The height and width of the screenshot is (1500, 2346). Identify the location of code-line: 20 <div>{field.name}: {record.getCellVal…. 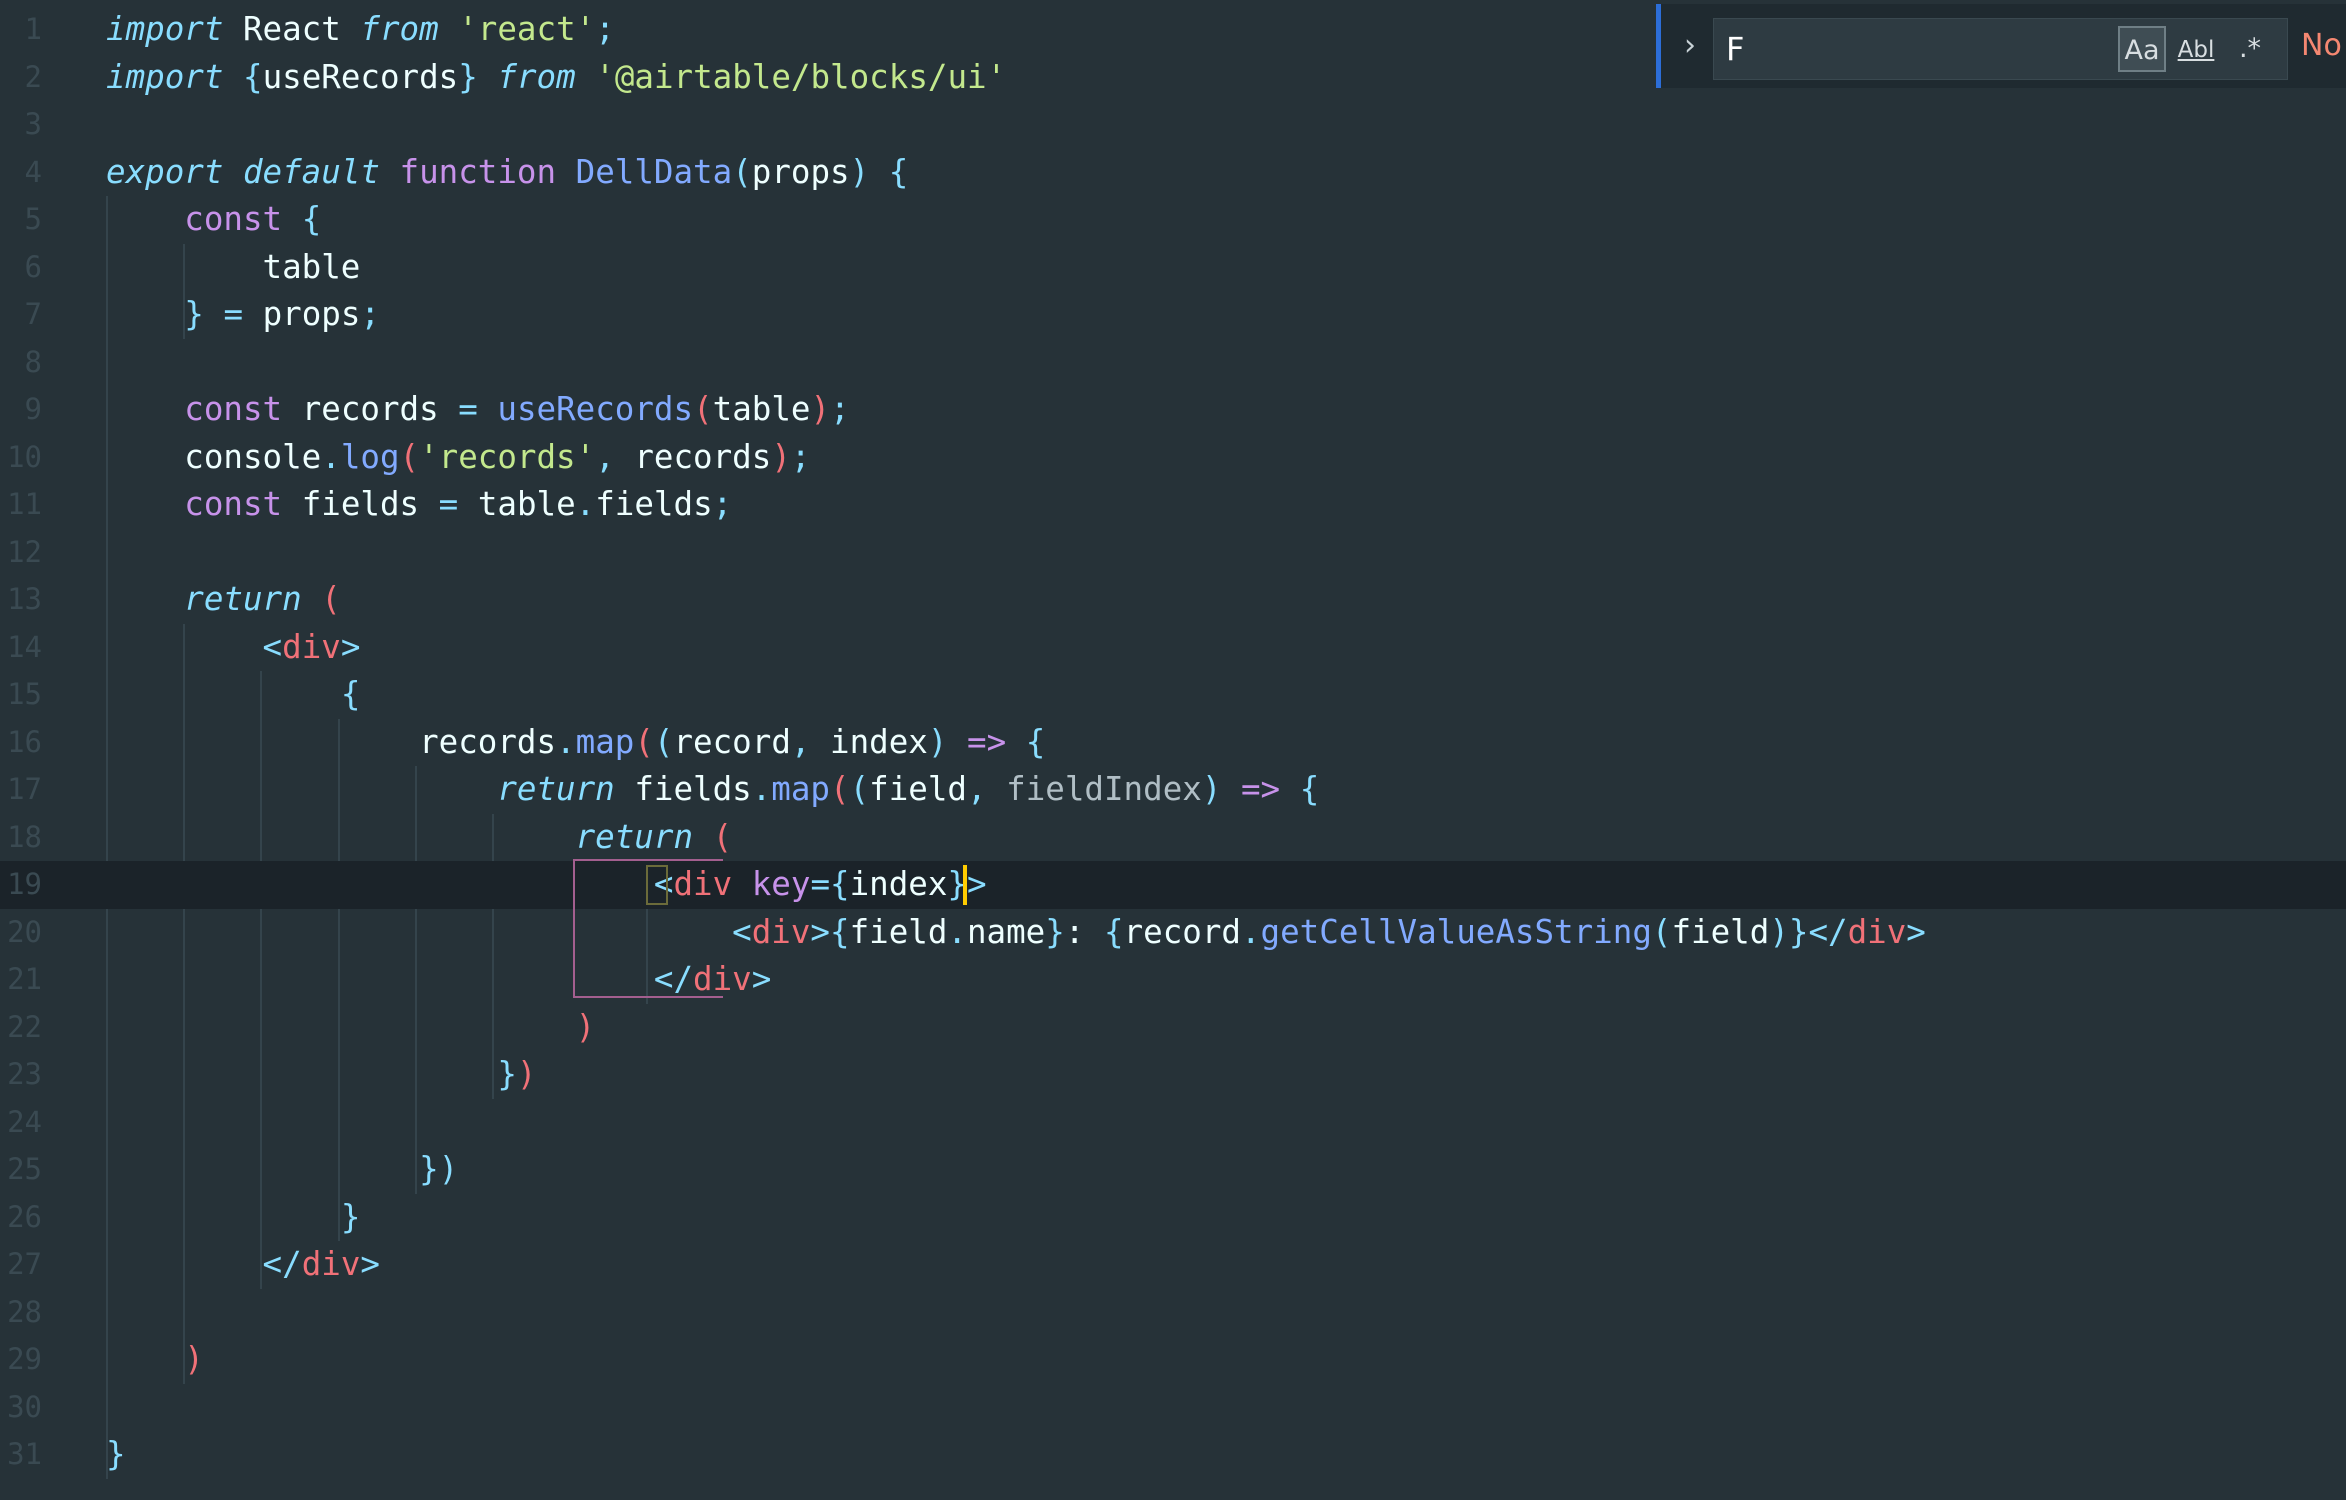
(1173, 933).